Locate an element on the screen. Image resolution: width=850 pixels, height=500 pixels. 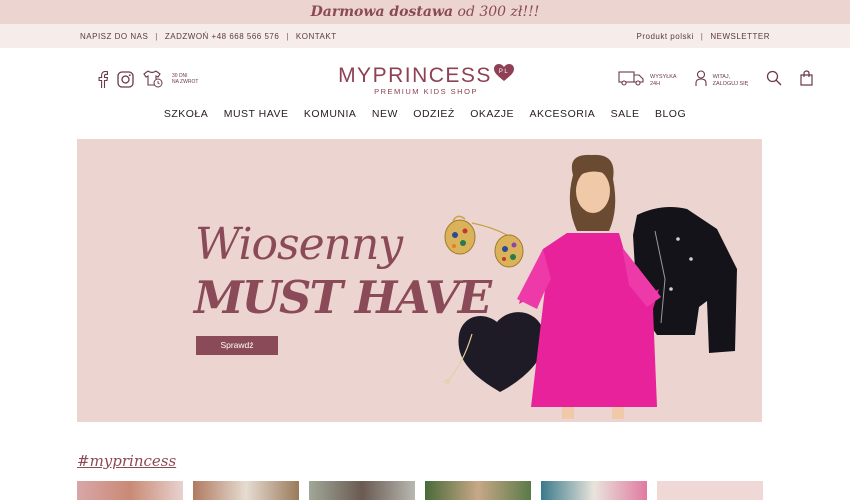
nav-item-must-have: MUST HAVE is located at coordinates (256, 114).